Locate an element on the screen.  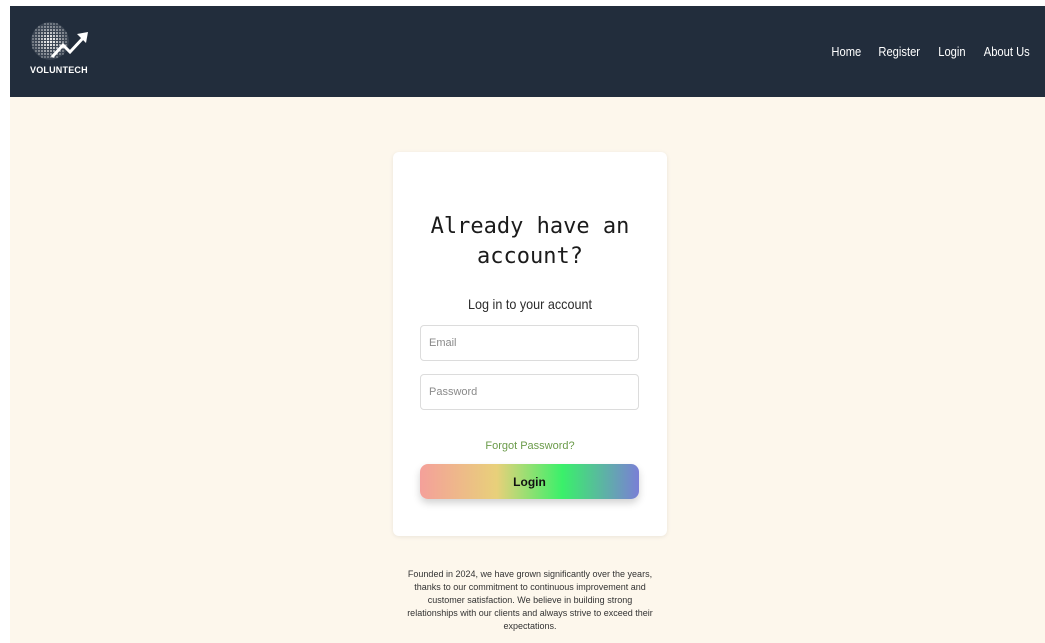
nav-link-home: Home is located at coordinates (846, 51).